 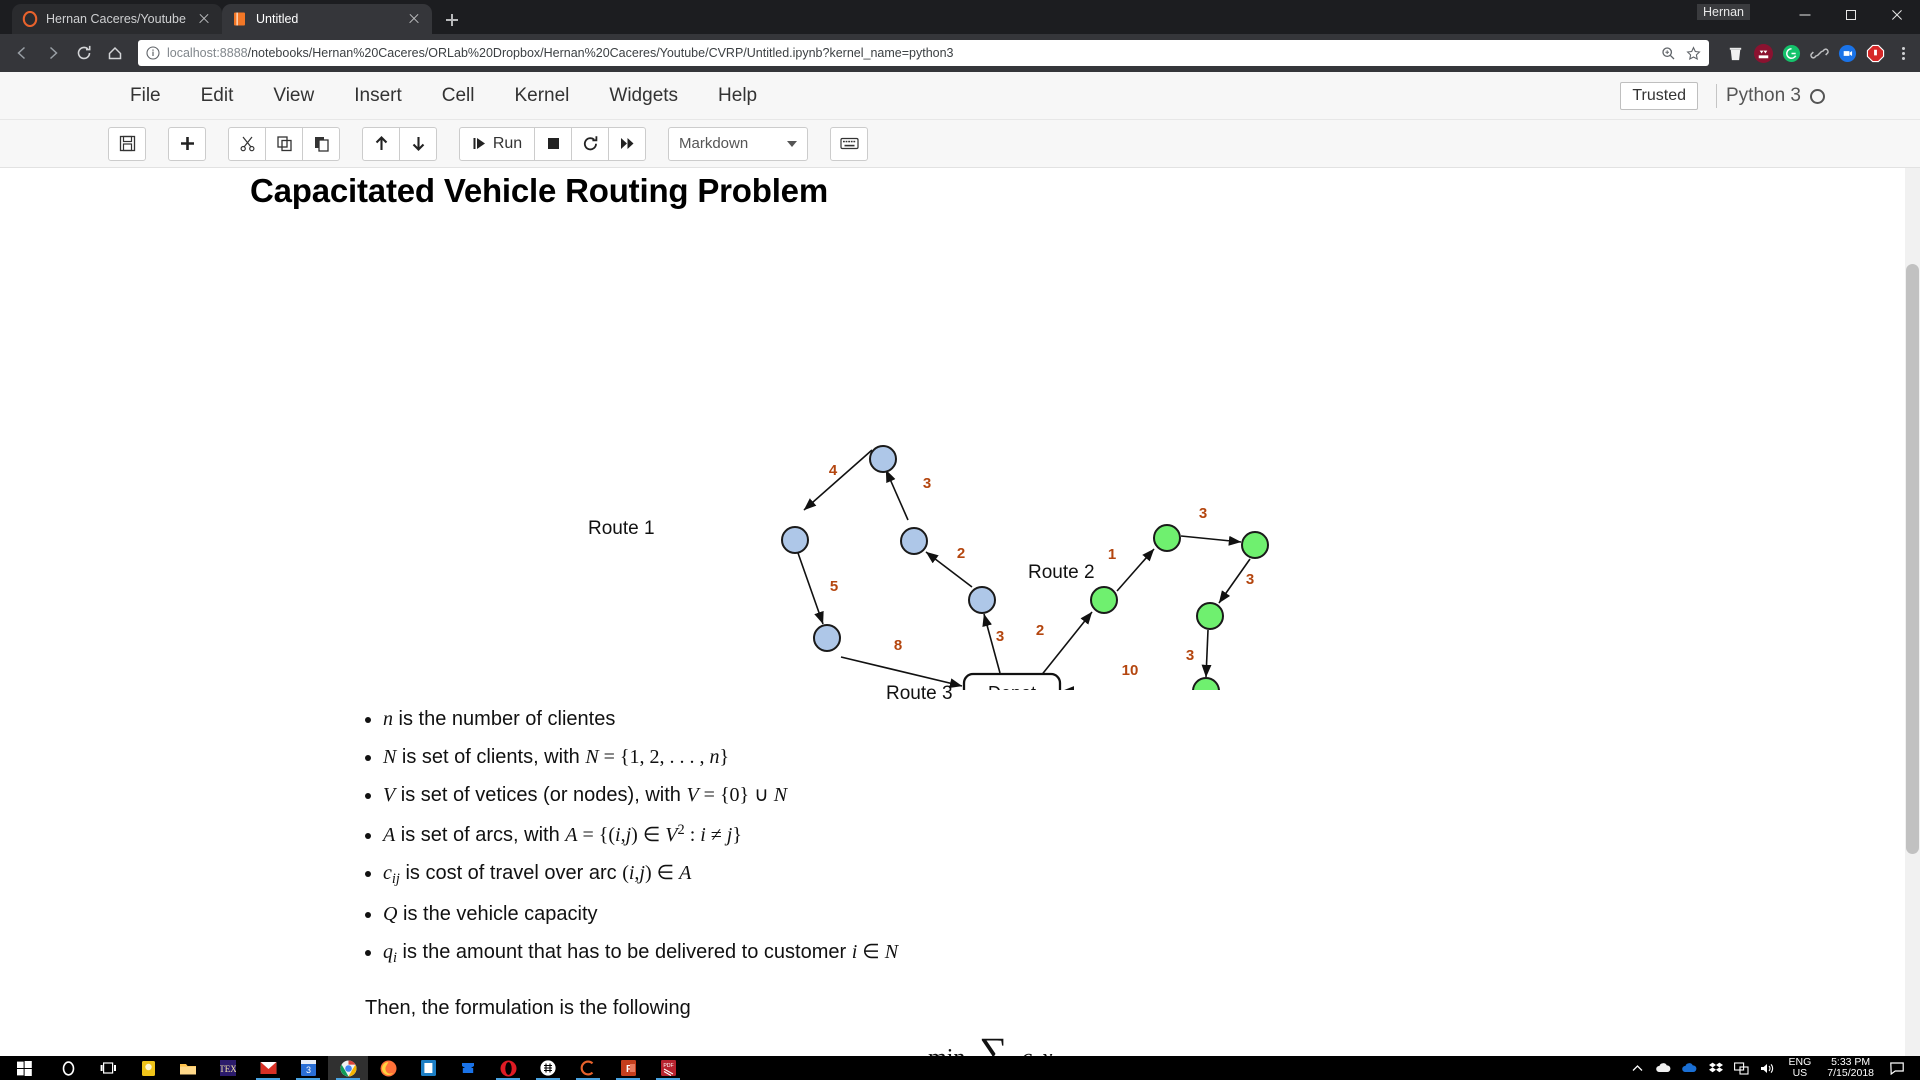 What do you see at coordinates (293, 96) in the screenshot?
I see `menu-view: View` at bounding box center [293, 96].